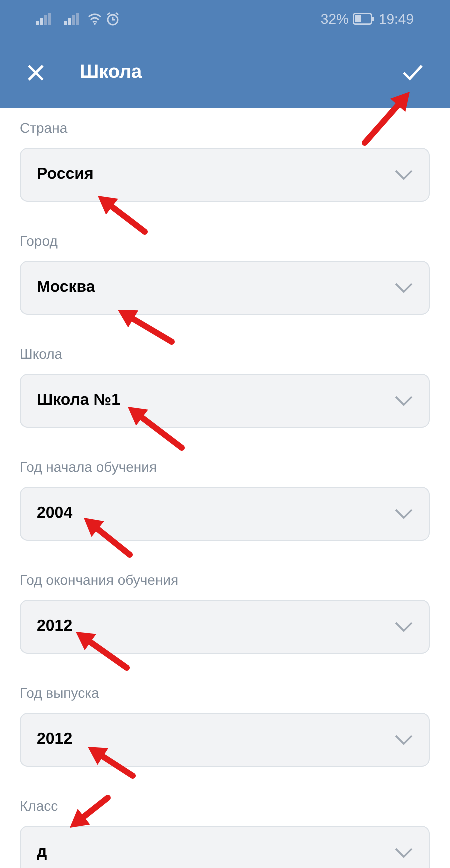 The width and height of the screenshot is (450, 868). Describe the element at coordinates (111, 72) in the screenshot. I see `window-title: Школа` at that location.